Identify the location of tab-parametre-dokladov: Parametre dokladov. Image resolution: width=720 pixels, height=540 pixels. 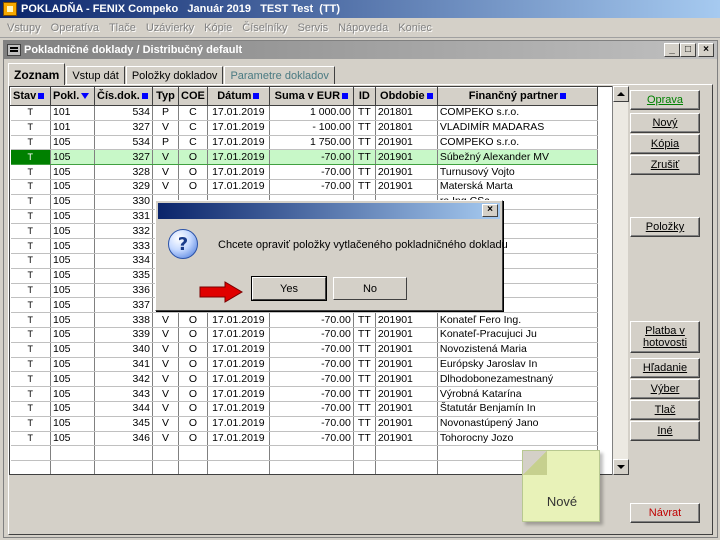
(279, 75).